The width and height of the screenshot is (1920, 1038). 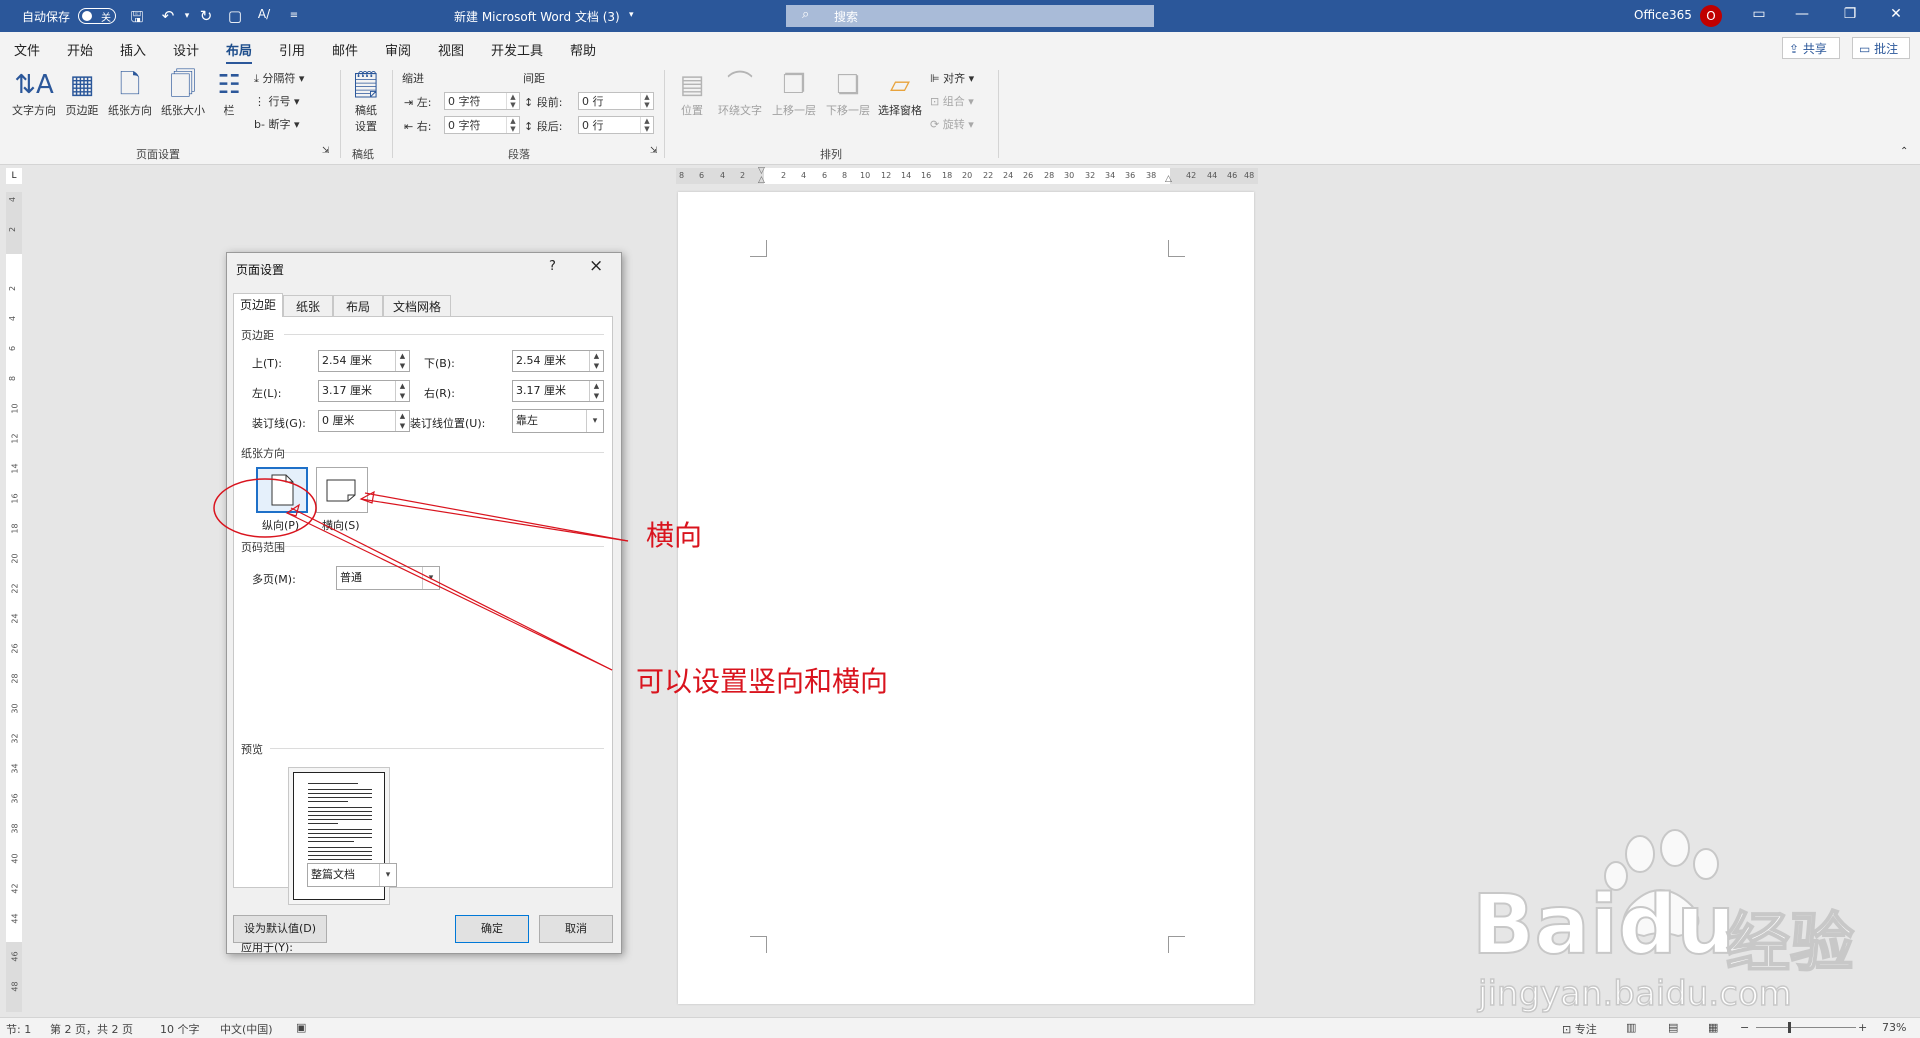 I want to click on zoom-in-icon: +, so click(x=1862, y=1027).